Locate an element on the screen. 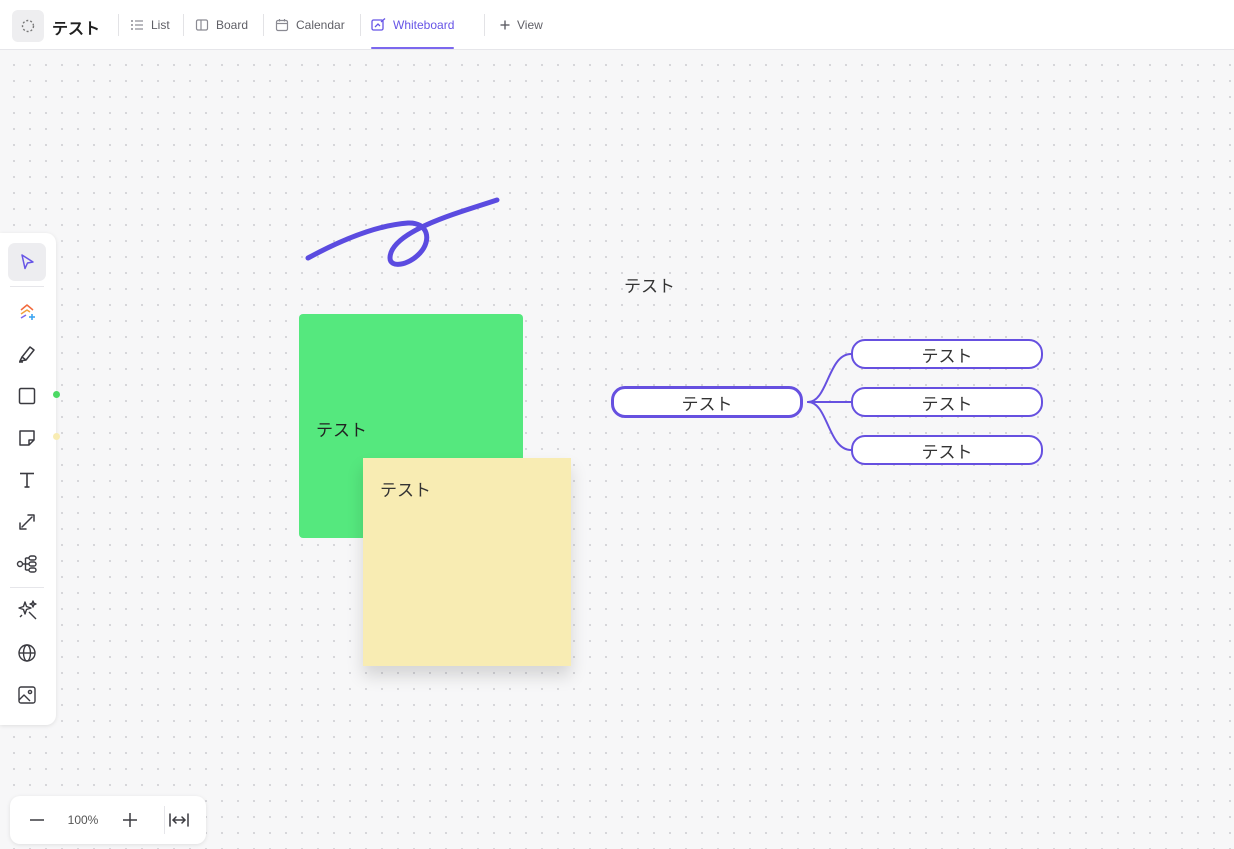  mind-map-icon is located at coordinates (26, 564).